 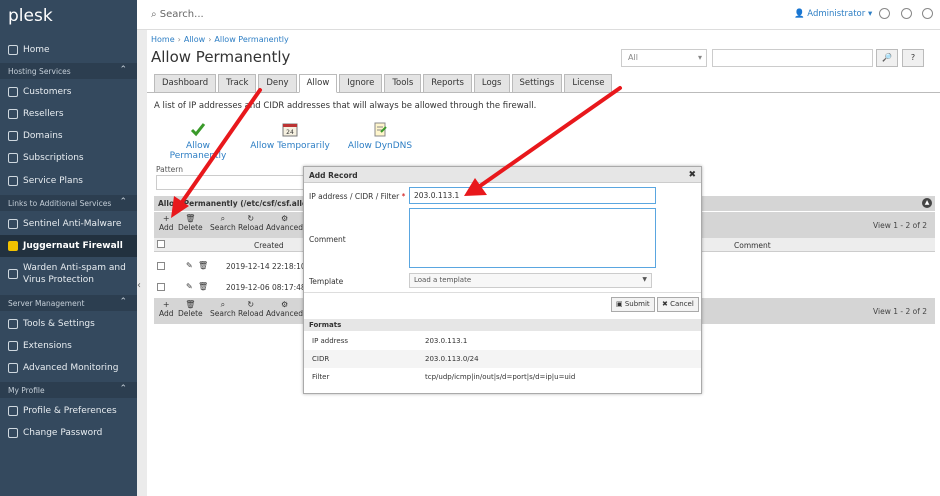 I want to click on notepad-icon, so click(x=380, y=129).